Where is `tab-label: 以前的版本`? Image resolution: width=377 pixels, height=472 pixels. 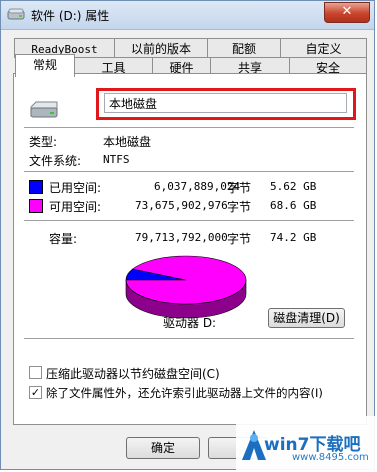 tab-label: 以前的版本 is located at coordinates (160, 49).